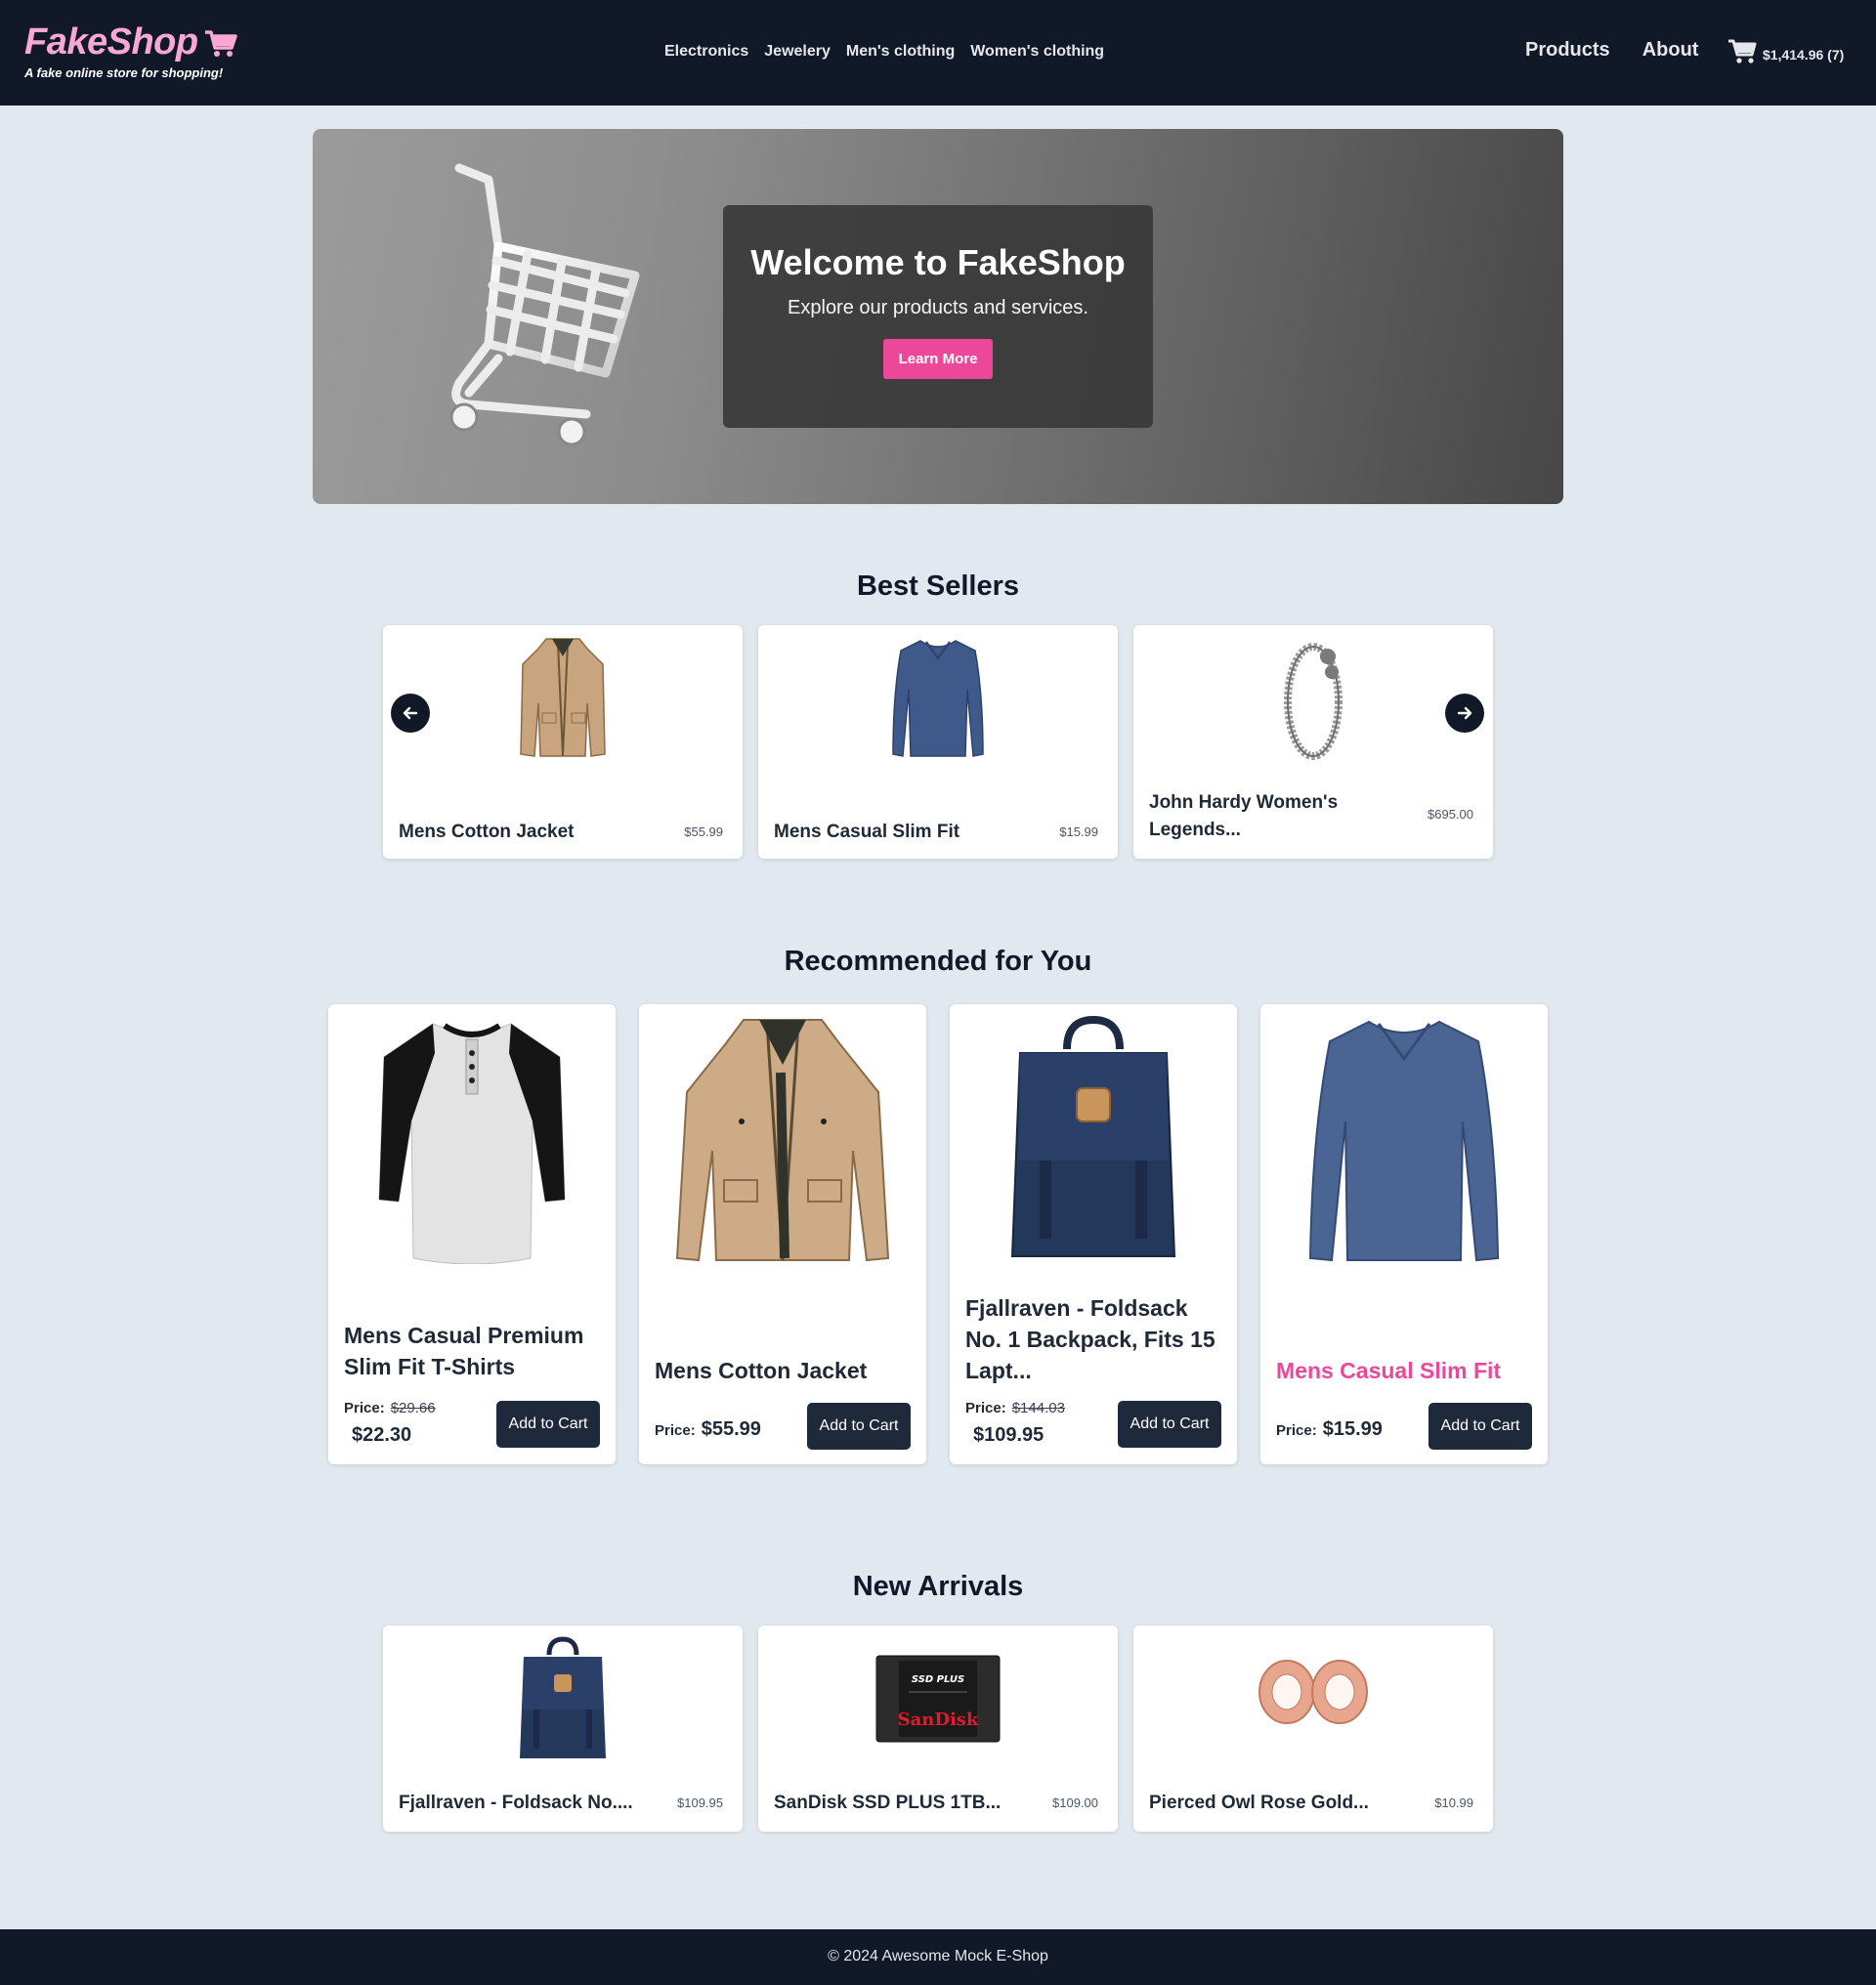 Image resolution: width=1876 pixels, height=1985 pixels. Describe the element at coordinates (576, 307) in the screenshot. I see `hero-shopping-cart-image` at that location.